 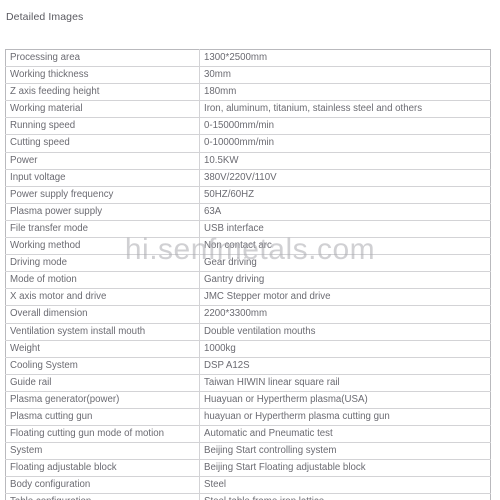 I want to click on spec-value-cell: Non contact arc, so click(x=345, y=246).